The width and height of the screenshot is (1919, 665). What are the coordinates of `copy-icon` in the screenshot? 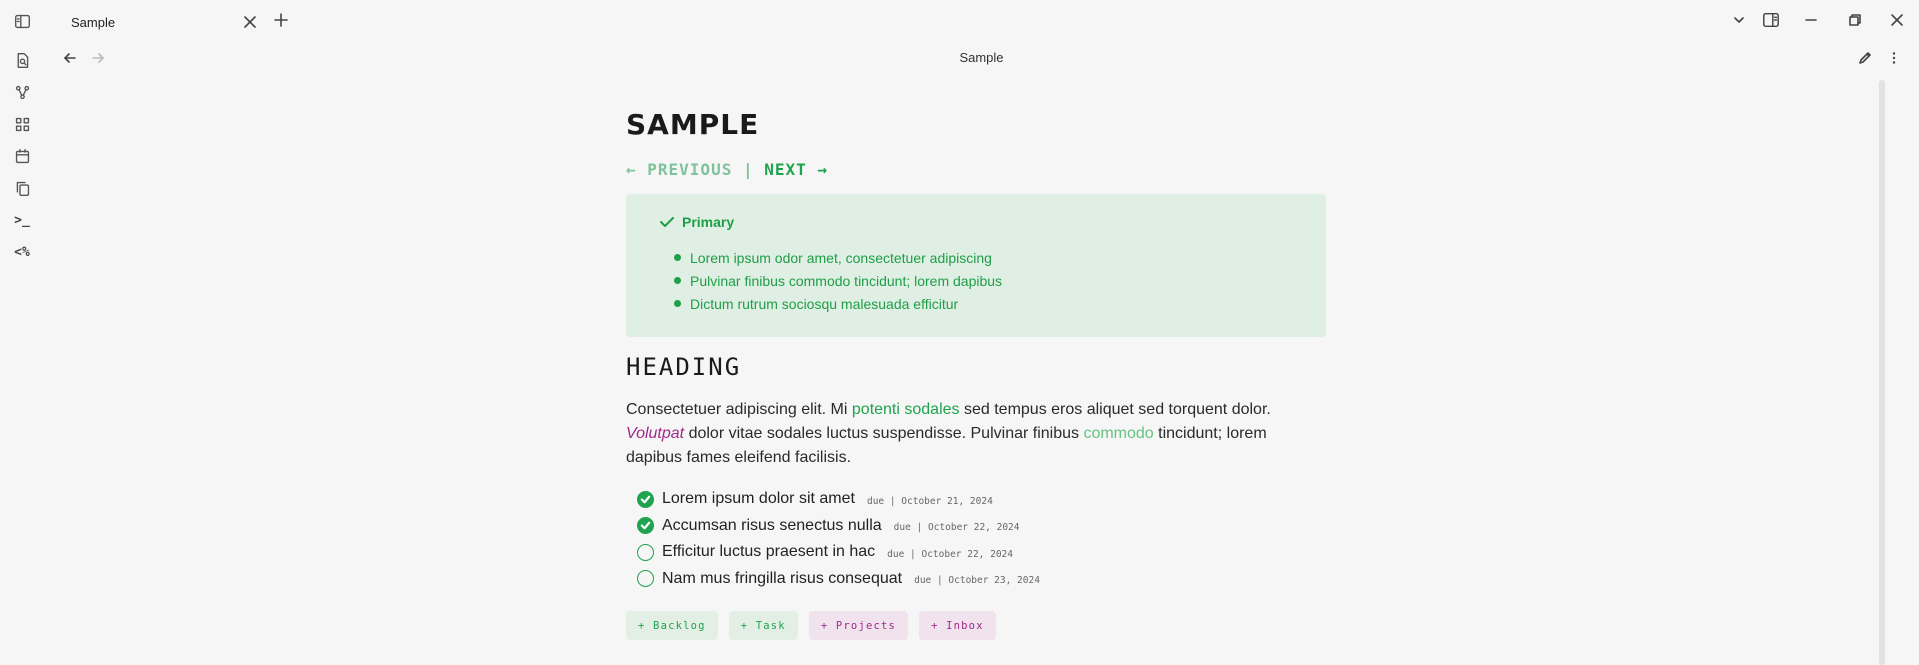 It's located at (22, 188).